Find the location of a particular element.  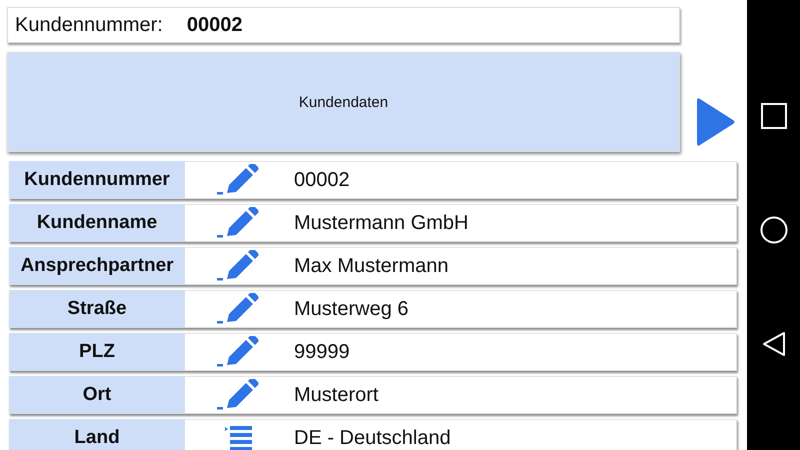

header-value: 00002 is located at coordinates (214, 25).